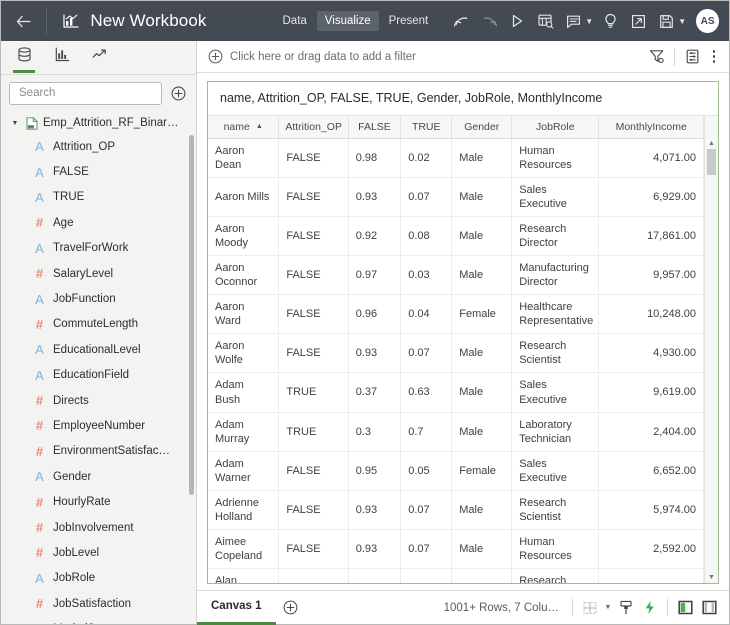  What do you see at coordinates (707, 21) in the screenshot?
I see `user-avatar: AS` at bounding box center [707, 21].